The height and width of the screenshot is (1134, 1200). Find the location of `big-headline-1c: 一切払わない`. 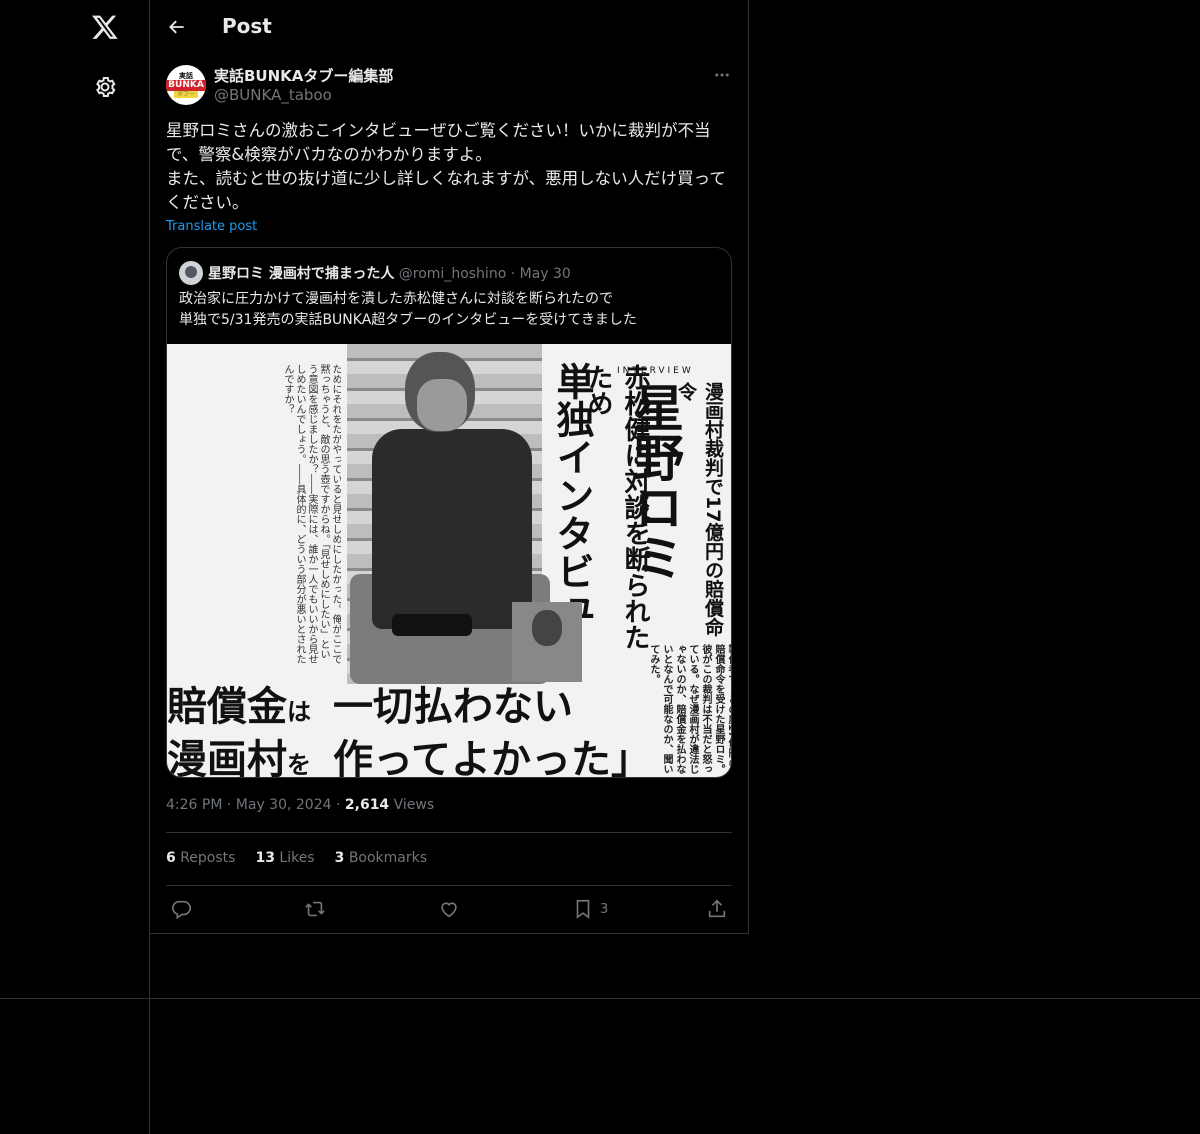

big-headline-1c: 一切払わない is located at coordinates (453, 706).